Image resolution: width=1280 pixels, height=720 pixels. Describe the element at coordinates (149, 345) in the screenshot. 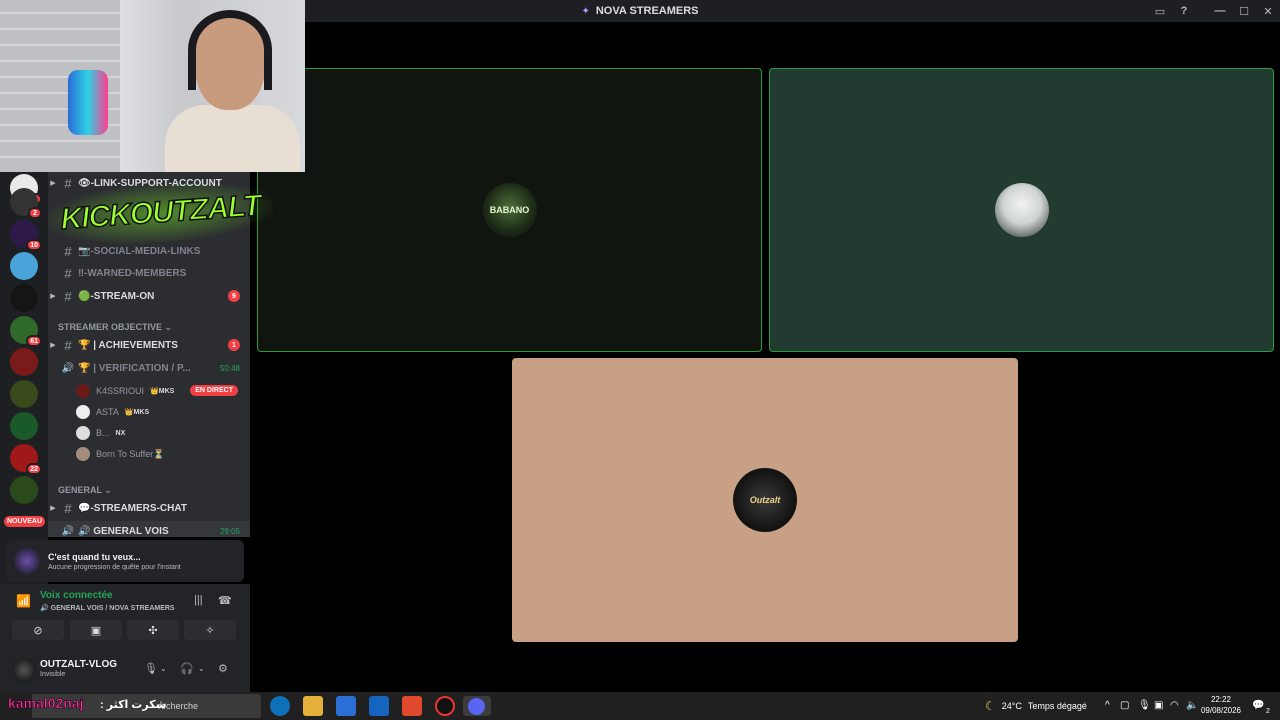

I see `channel-achievements: ▶ # 🏆 | ACHIEVEMENTS 1` at that location.